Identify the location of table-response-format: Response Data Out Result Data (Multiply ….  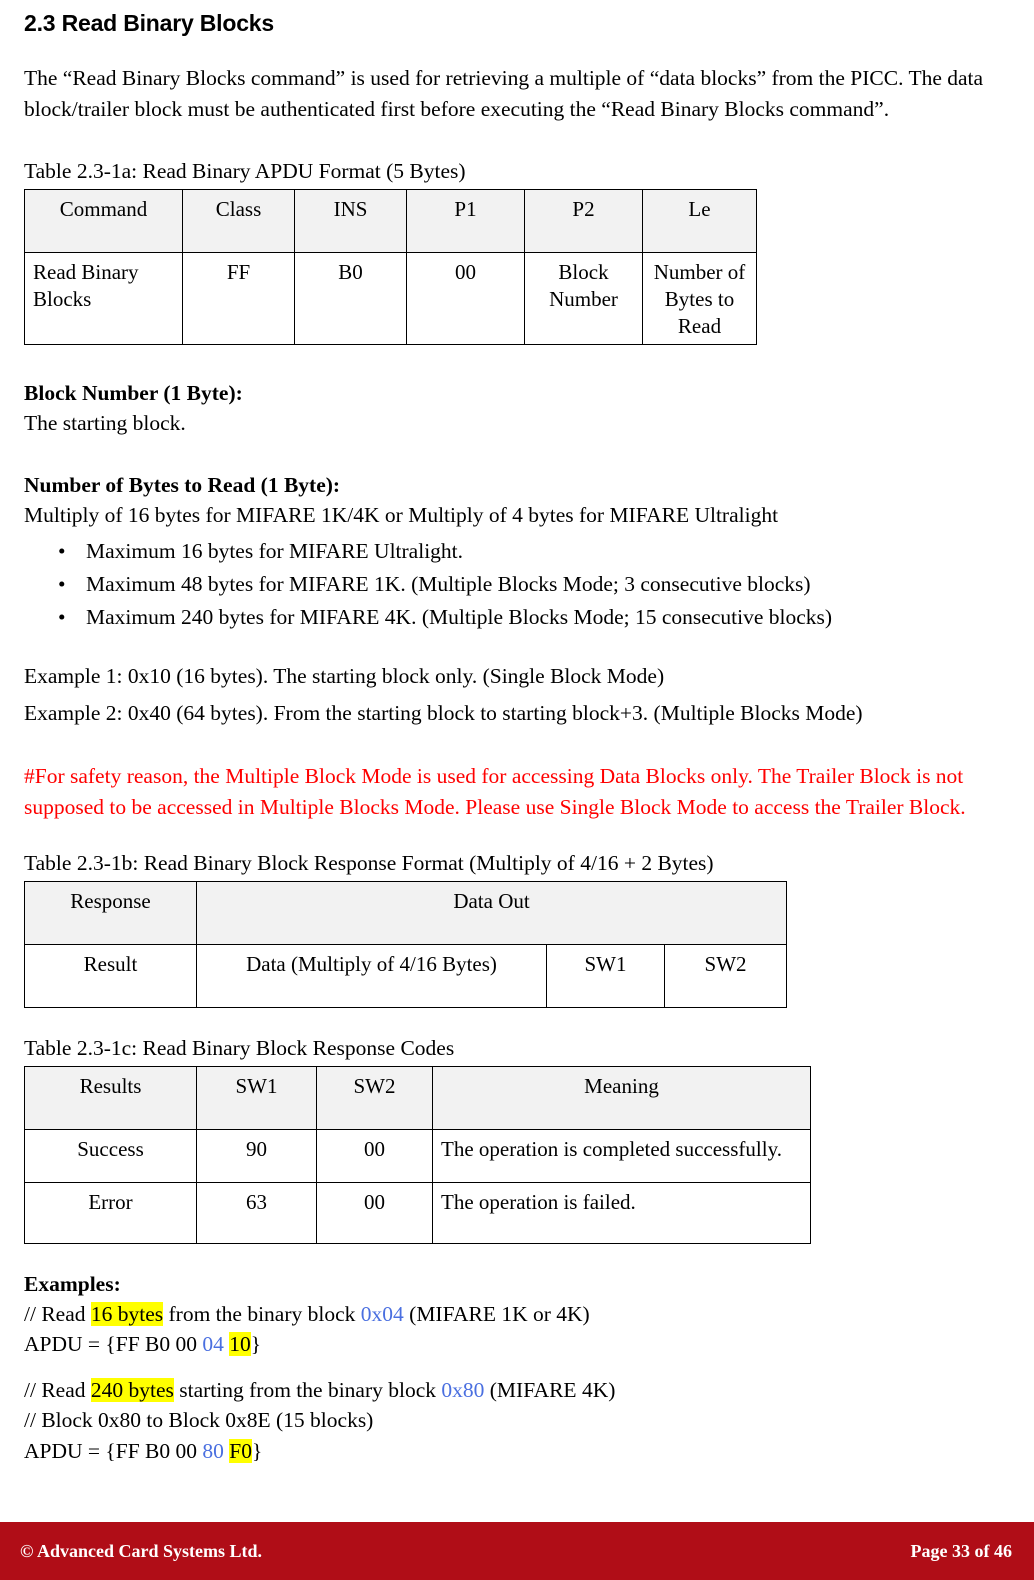
(406, 945).